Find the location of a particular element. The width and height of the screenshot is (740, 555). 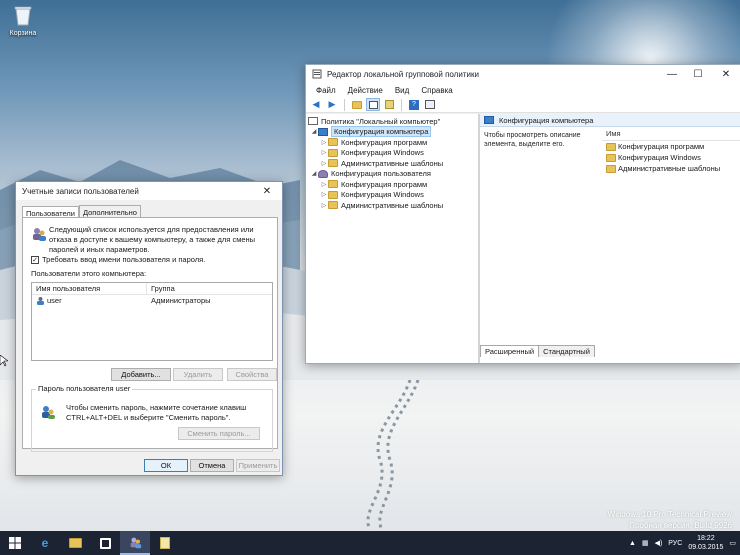

export-list-icon is located at coordinates (389, 104).